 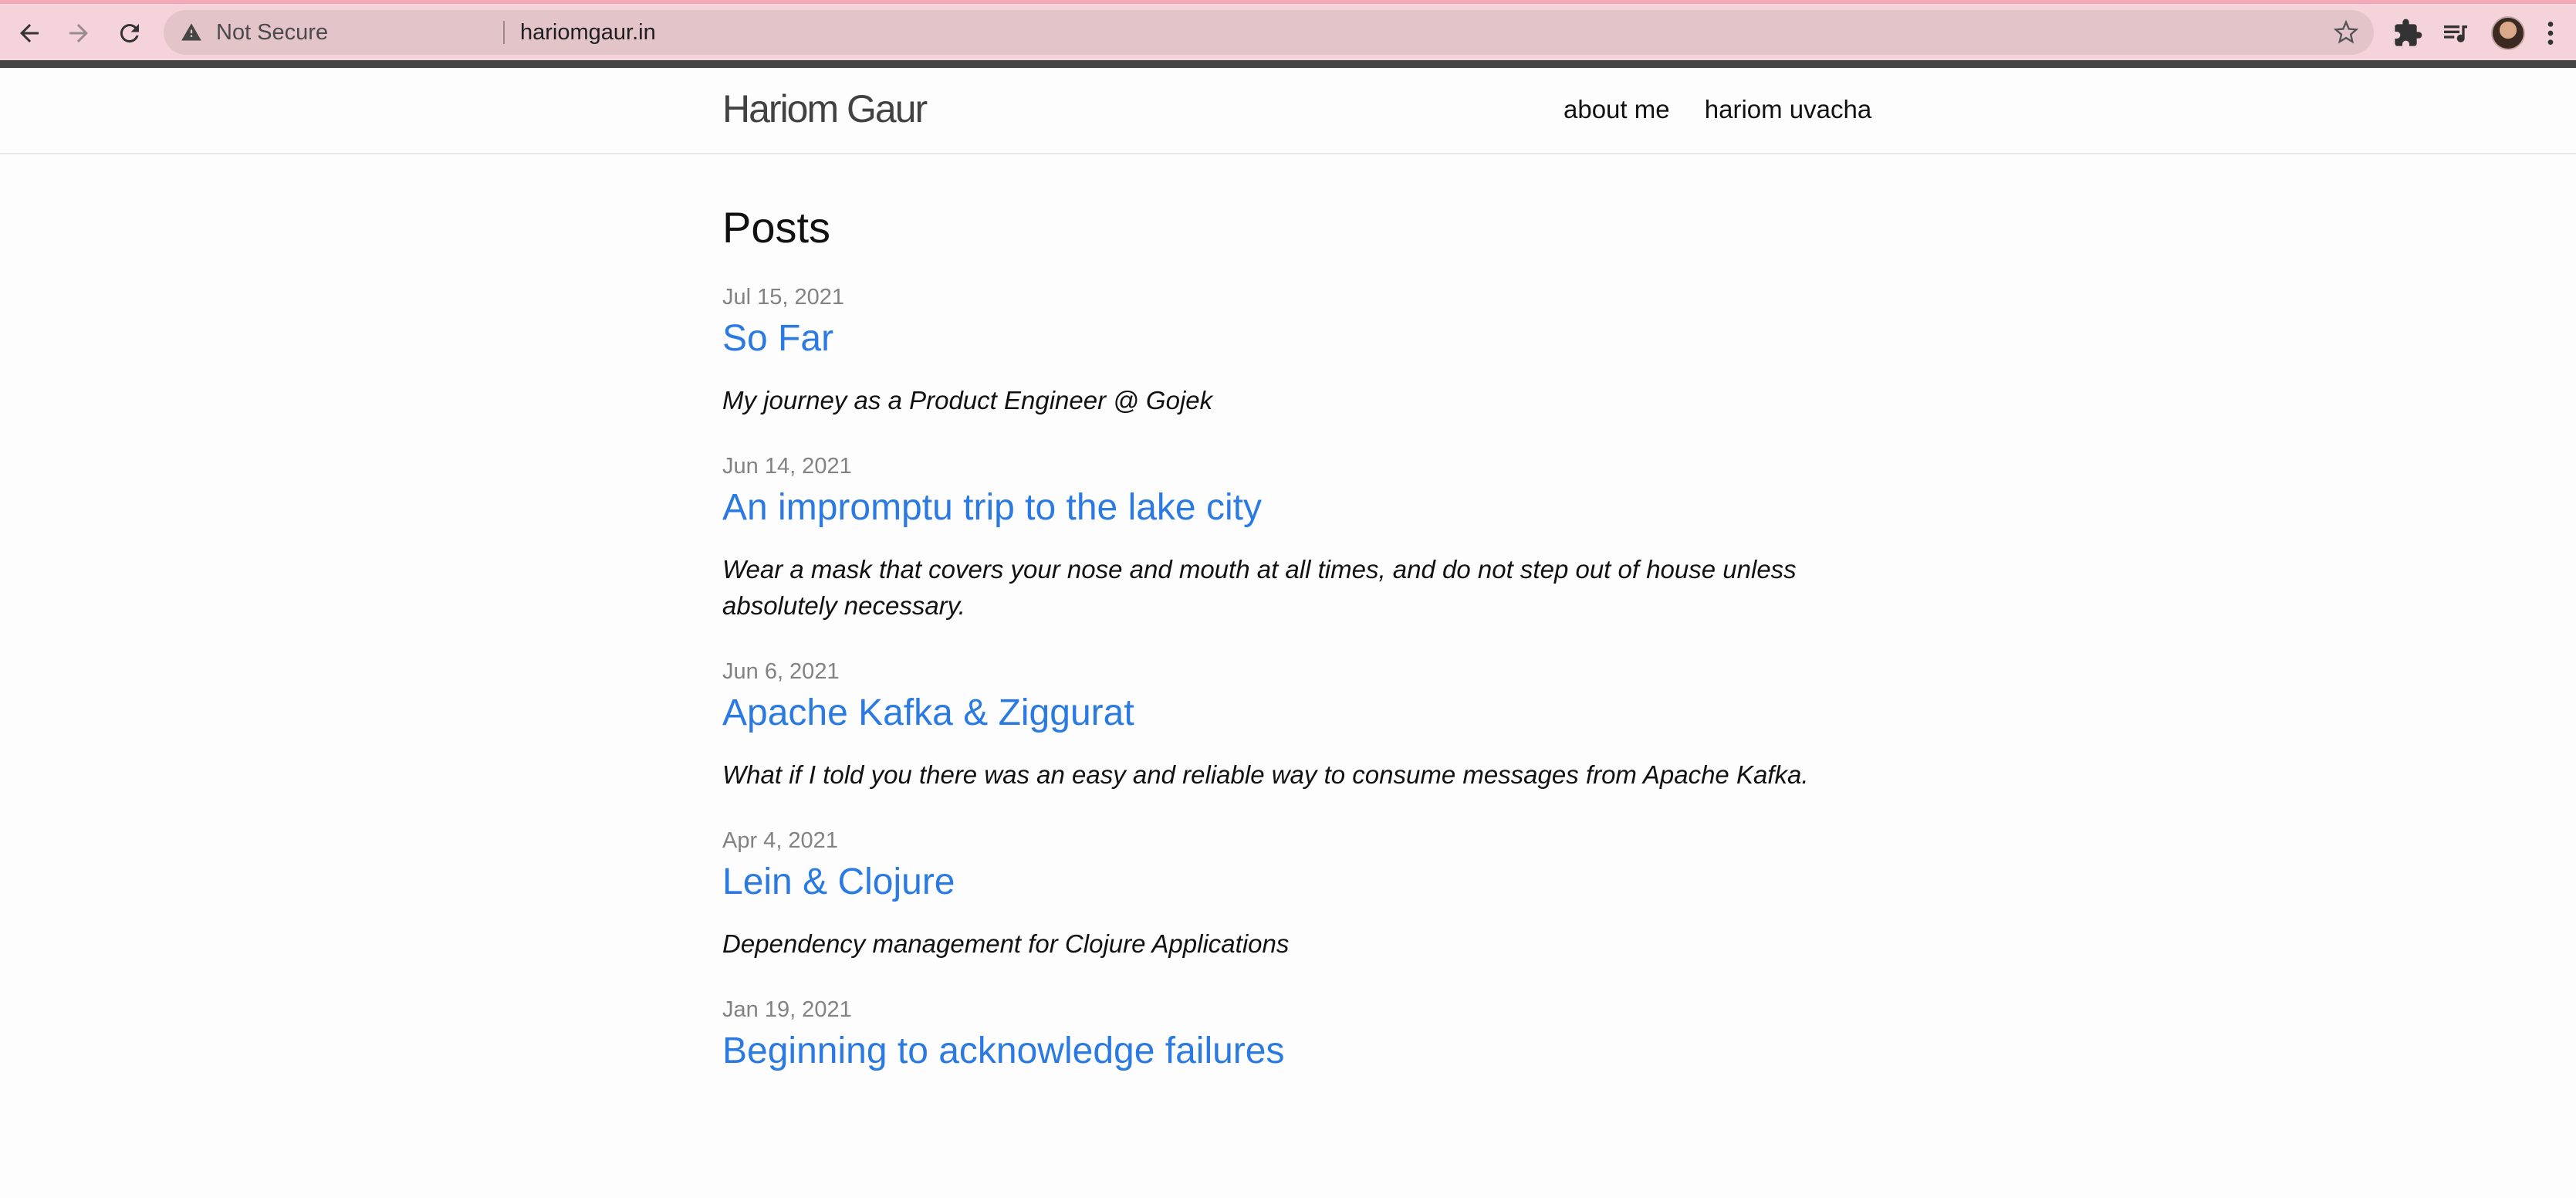 What do you see at coordinates (787, 1009) in the screenshot?
I see `post-date: Jan 19, 2021` at bounding box center [787, 1009].